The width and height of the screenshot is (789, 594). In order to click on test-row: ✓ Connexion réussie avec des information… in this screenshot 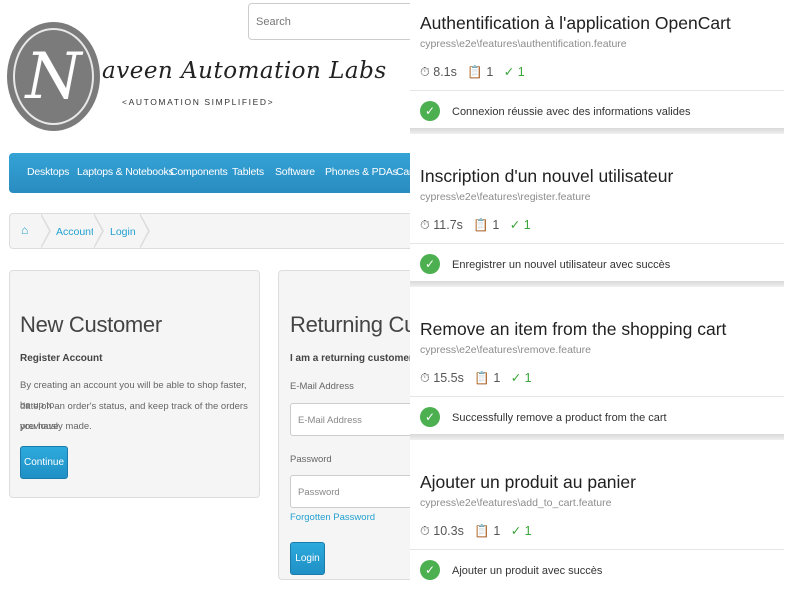, I will do `click(597, 113)`.